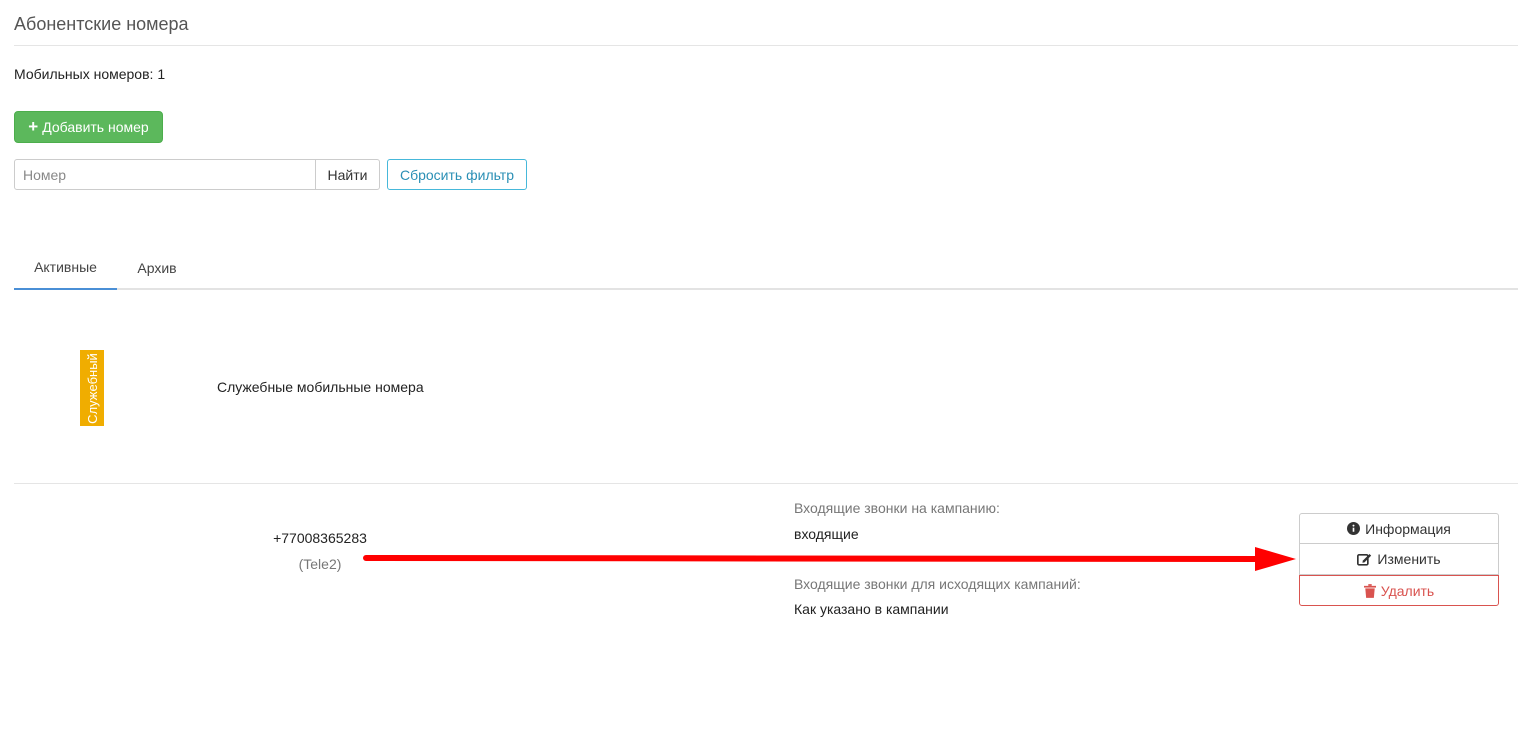  What do you see at coordinates (1369, 590) in the screenshot?
I see `trash-icon` at bounding box center [1369, 590].